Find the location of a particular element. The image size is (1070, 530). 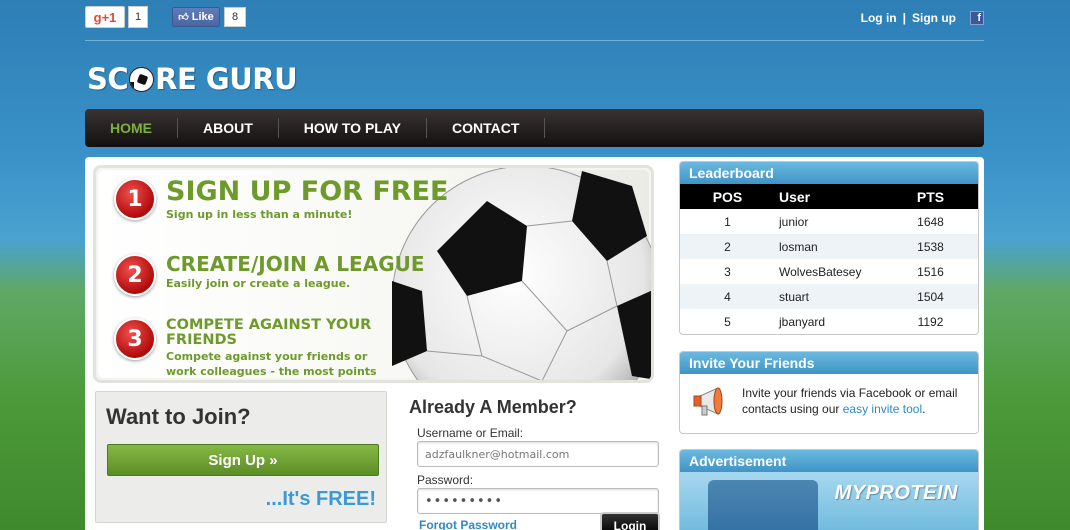

product-image is located at coordinates (763, 505).